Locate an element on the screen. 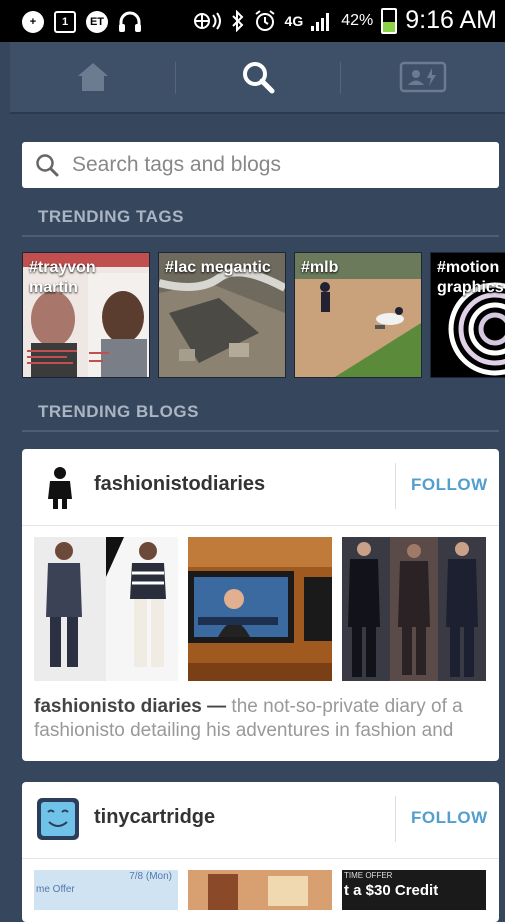  et-app-icon: ET is located at coordinates (97, 22).